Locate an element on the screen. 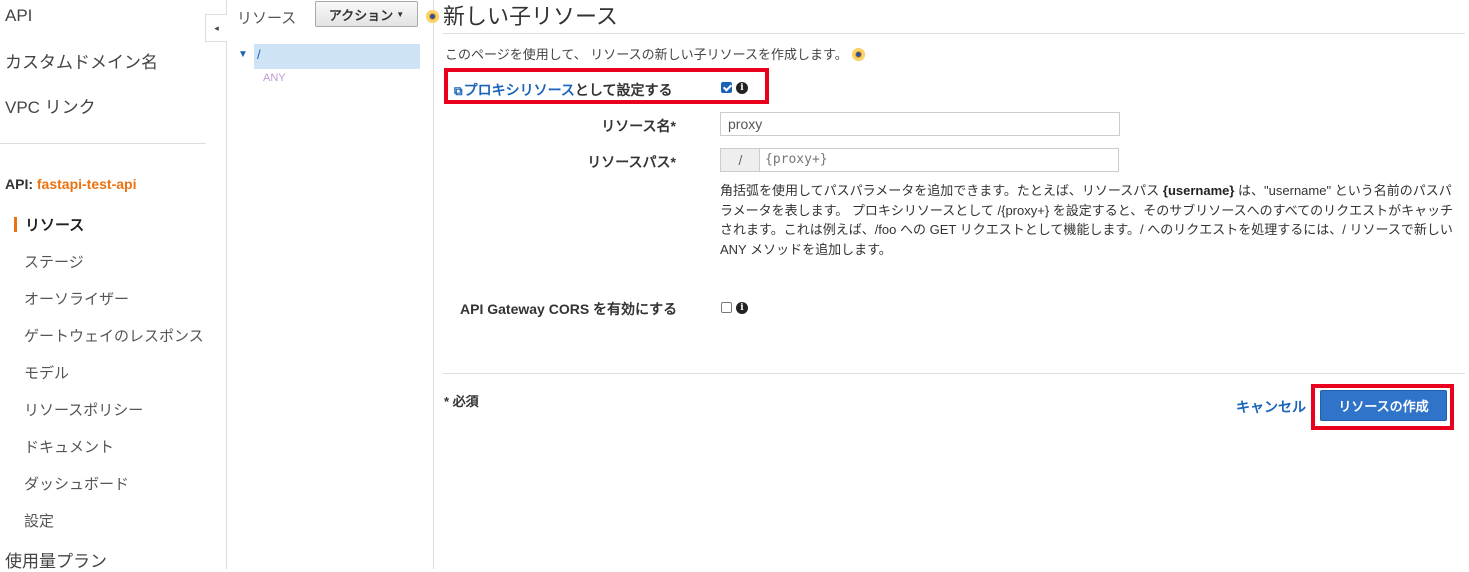 Image resolution: width=1469 pixels, height=572 pixels. page-description: このページを使用して、 リソースの新しい子リソースを作成します。 is located at coordinates (655, 53).